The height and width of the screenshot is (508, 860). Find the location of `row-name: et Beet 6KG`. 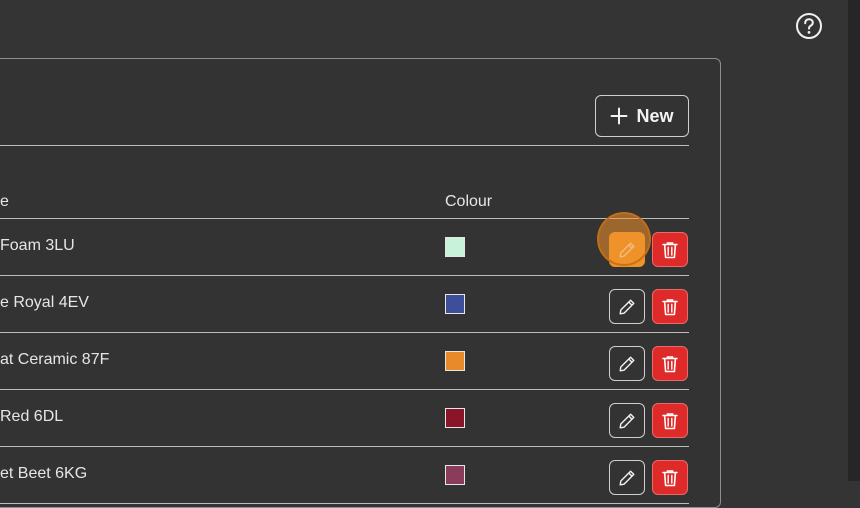

row-name: et Beet 6KG is located at coordinates (44, 473).